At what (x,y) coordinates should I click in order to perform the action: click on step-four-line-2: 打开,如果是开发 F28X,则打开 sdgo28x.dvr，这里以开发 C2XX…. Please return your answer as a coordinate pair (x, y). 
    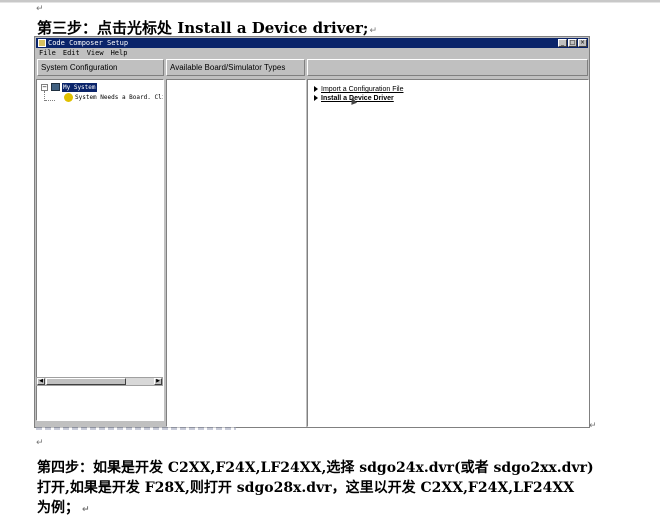
    Looking at the image, I should click on (306, 488).